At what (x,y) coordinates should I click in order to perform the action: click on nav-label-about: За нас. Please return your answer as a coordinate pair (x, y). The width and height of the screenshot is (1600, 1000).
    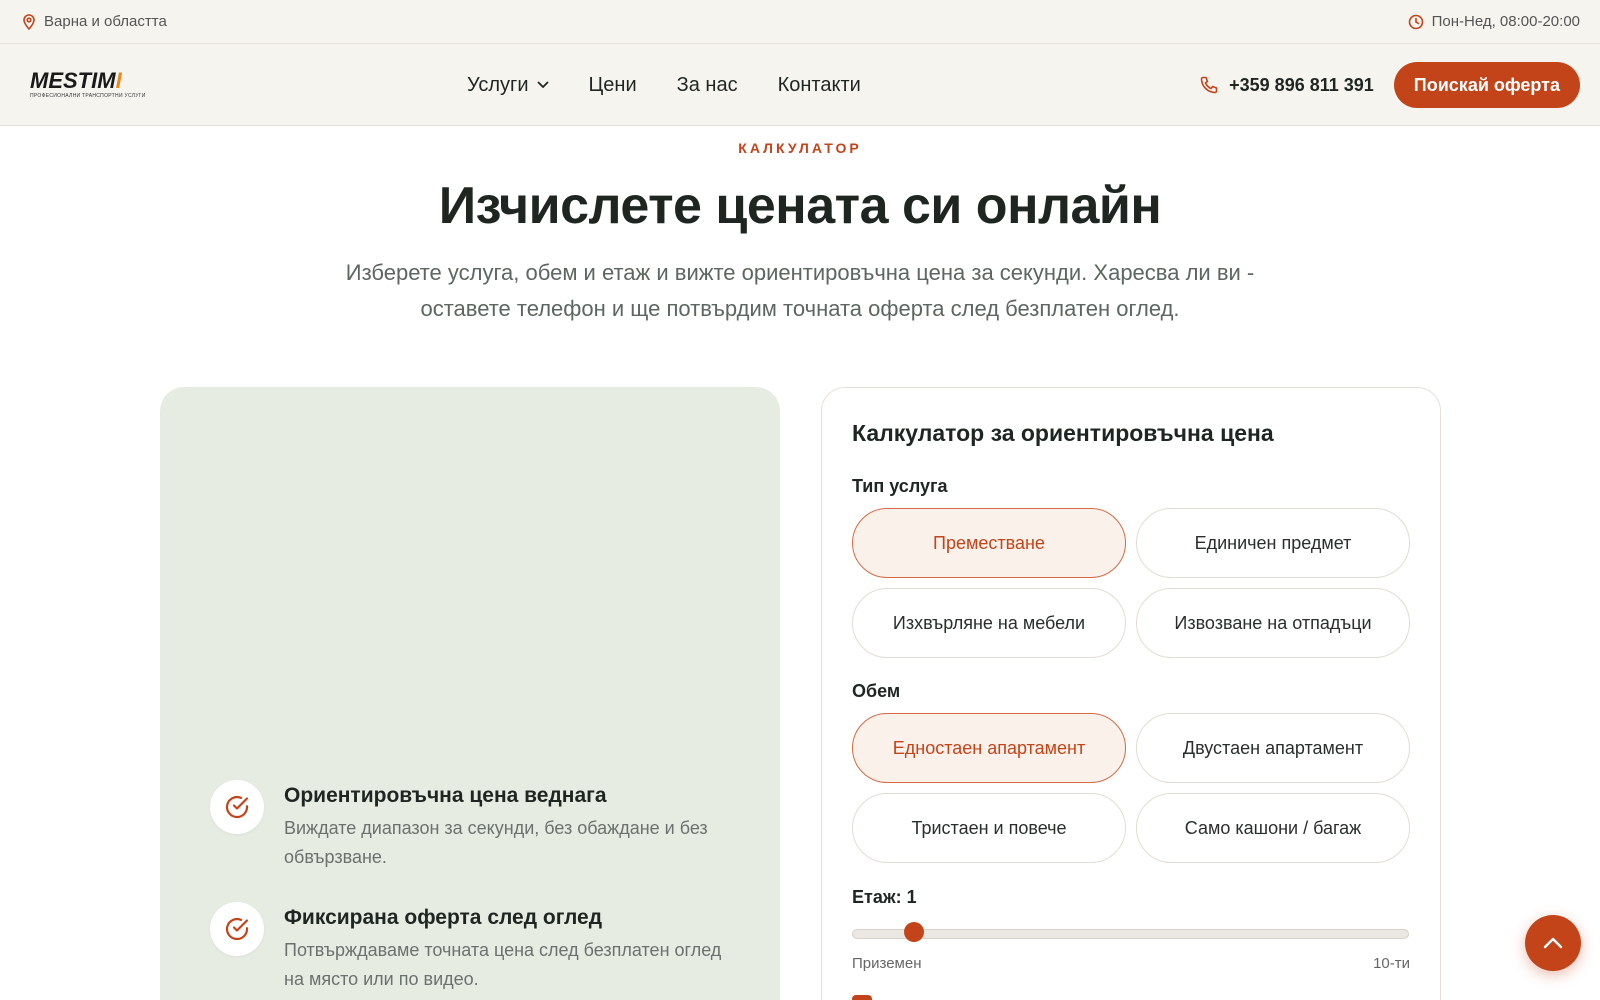
    Looking at the image, I should click on (707, 84).